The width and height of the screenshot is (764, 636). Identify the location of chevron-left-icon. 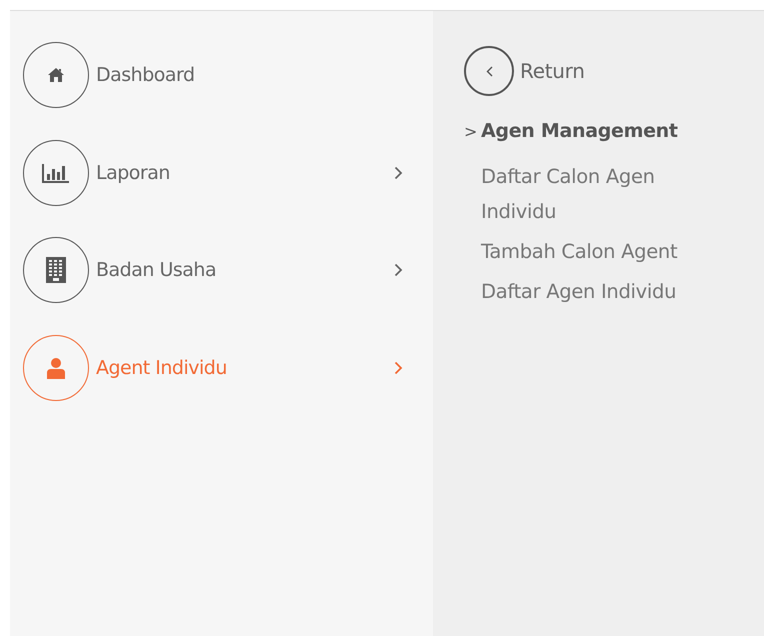
(489, 71).